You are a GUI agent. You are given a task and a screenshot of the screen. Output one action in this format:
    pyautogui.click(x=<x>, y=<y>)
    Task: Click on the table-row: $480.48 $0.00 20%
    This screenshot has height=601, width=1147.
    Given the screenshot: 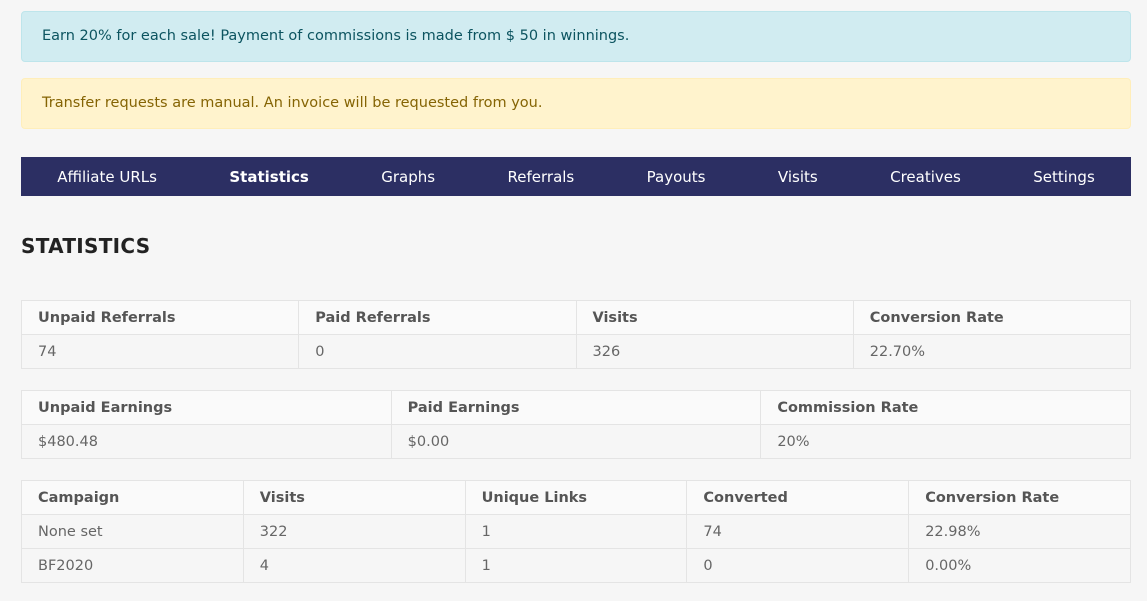 What is the action you would take?
    pyautogui.click(x=576, y=441)
    